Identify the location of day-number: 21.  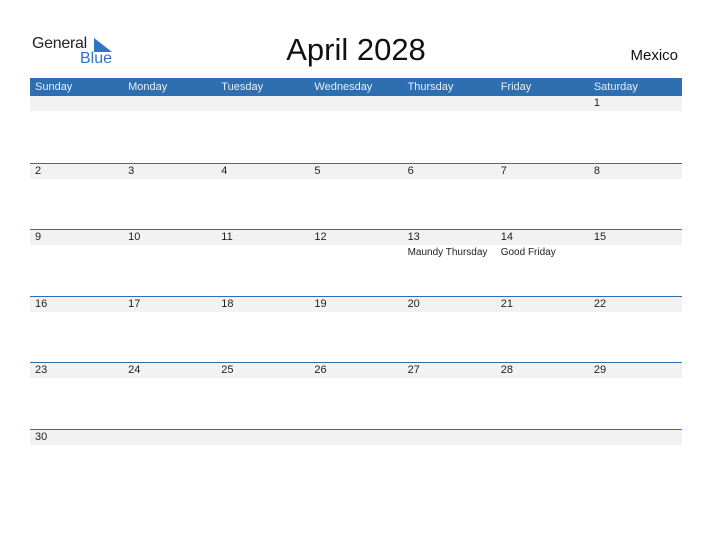
(506, 303).